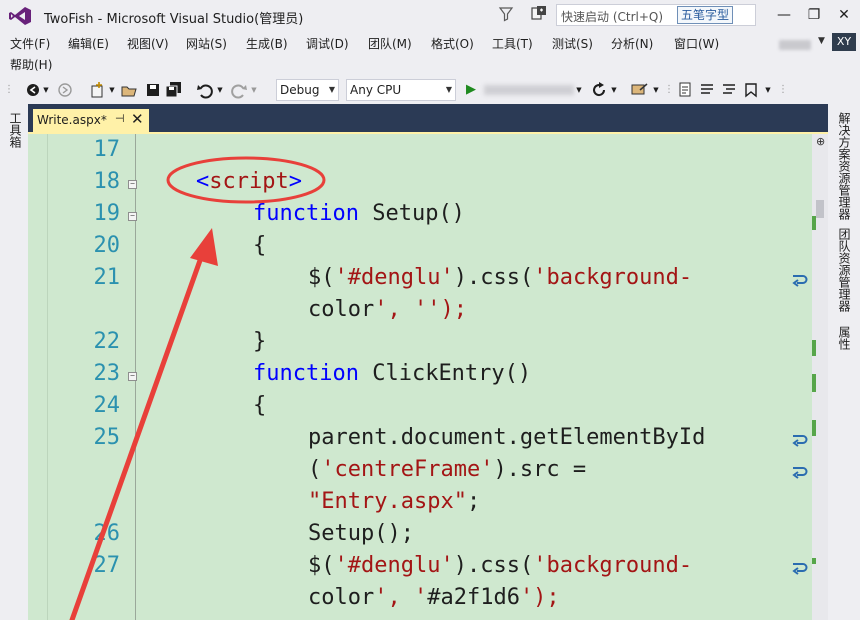  I want to click on menu-build: 生成(B), so click(267, 43).